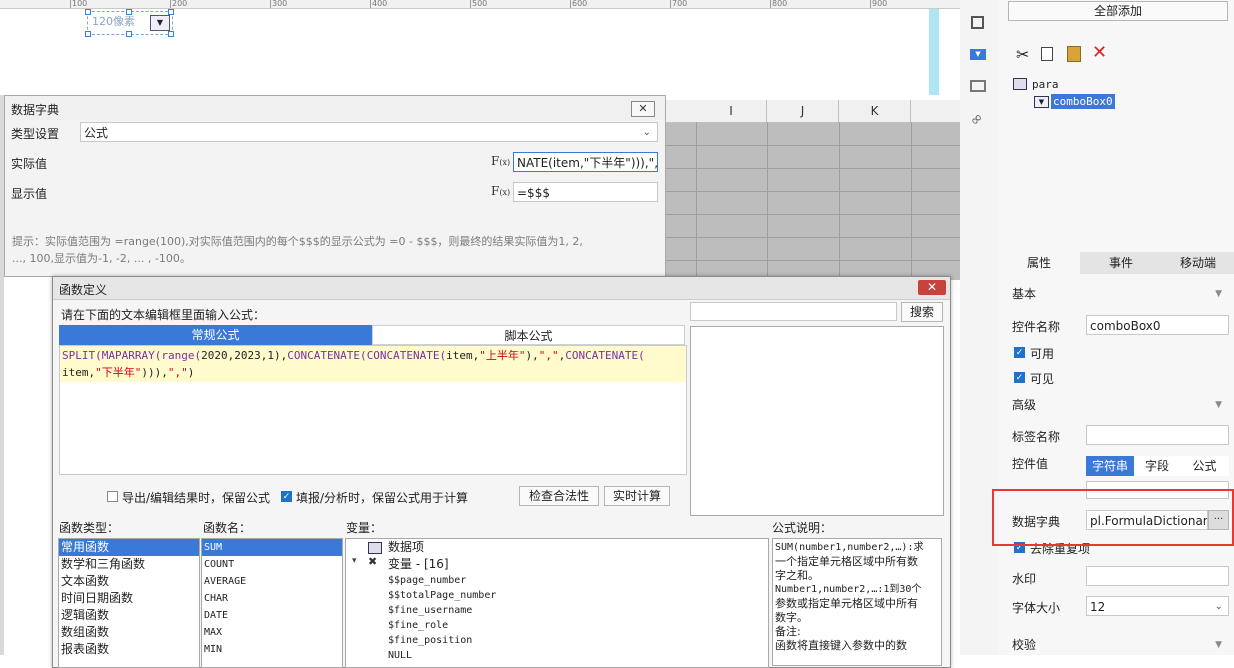  Describe the element at coordinates (793, 311) in the screenshot. I see `function-search-input` at that location.